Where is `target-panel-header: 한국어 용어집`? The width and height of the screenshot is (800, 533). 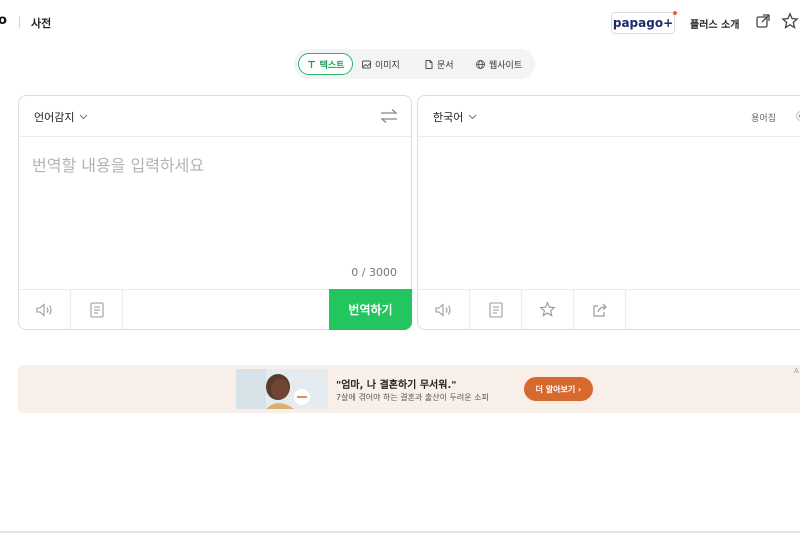
target-panel-header: 한국어 용어집 is located at coordinates (609, 116).